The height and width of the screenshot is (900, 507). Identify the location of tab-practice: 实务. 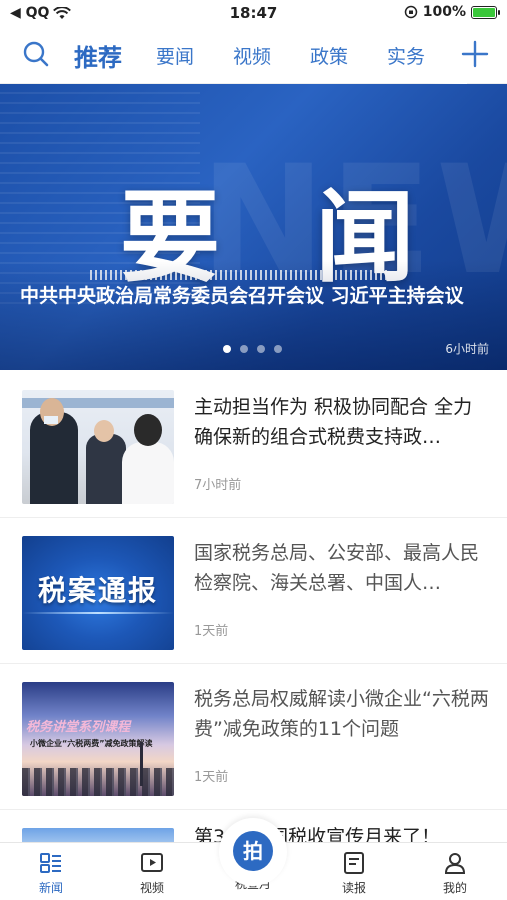
(406, 55).